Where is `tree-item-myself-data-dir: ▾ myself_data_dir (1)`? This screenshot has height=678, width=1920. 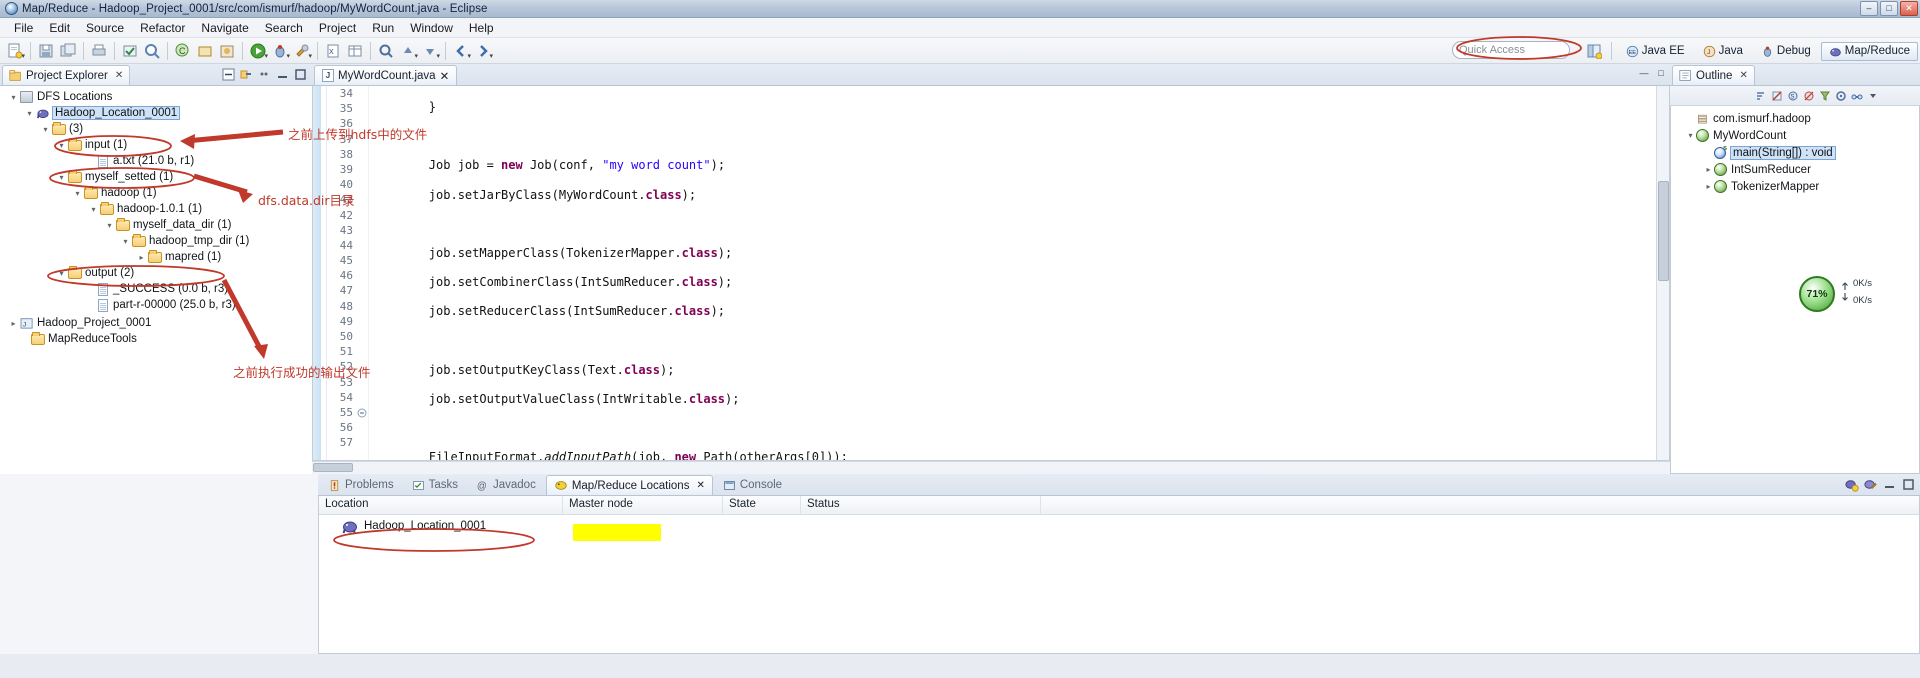
tree-item-myself-data-dir: ▾ myself_data_dir (1) is located at coordinates (156, 225).